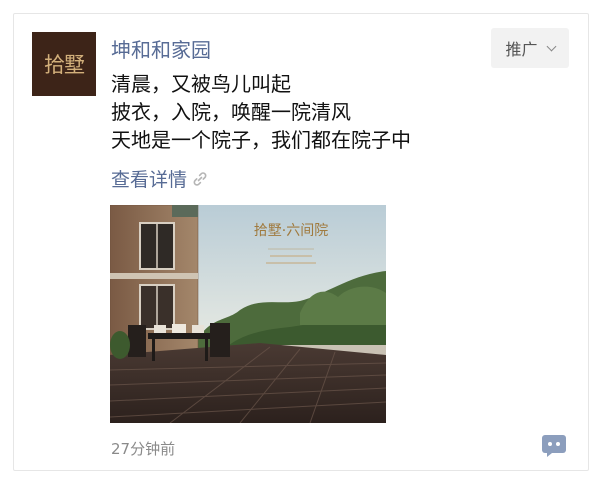 The image size is (602, 484). I want to click on post-line: 清晨，又被鸟儿叫起, so click(201, 84).